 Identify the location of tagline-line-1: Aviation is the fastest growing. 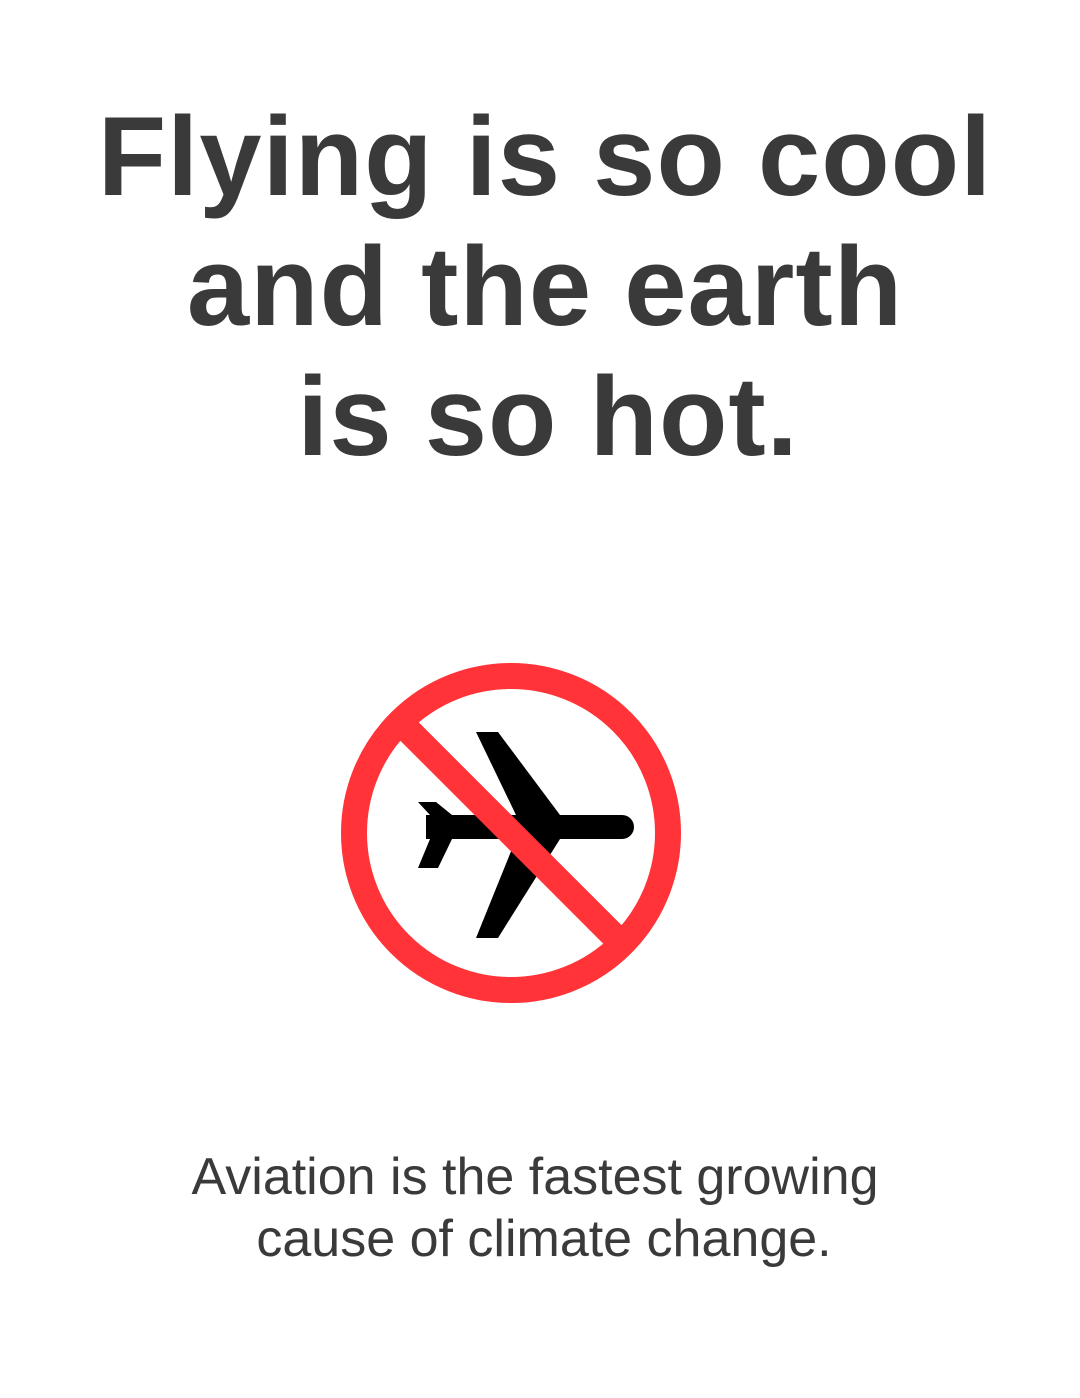
(535, 1177).